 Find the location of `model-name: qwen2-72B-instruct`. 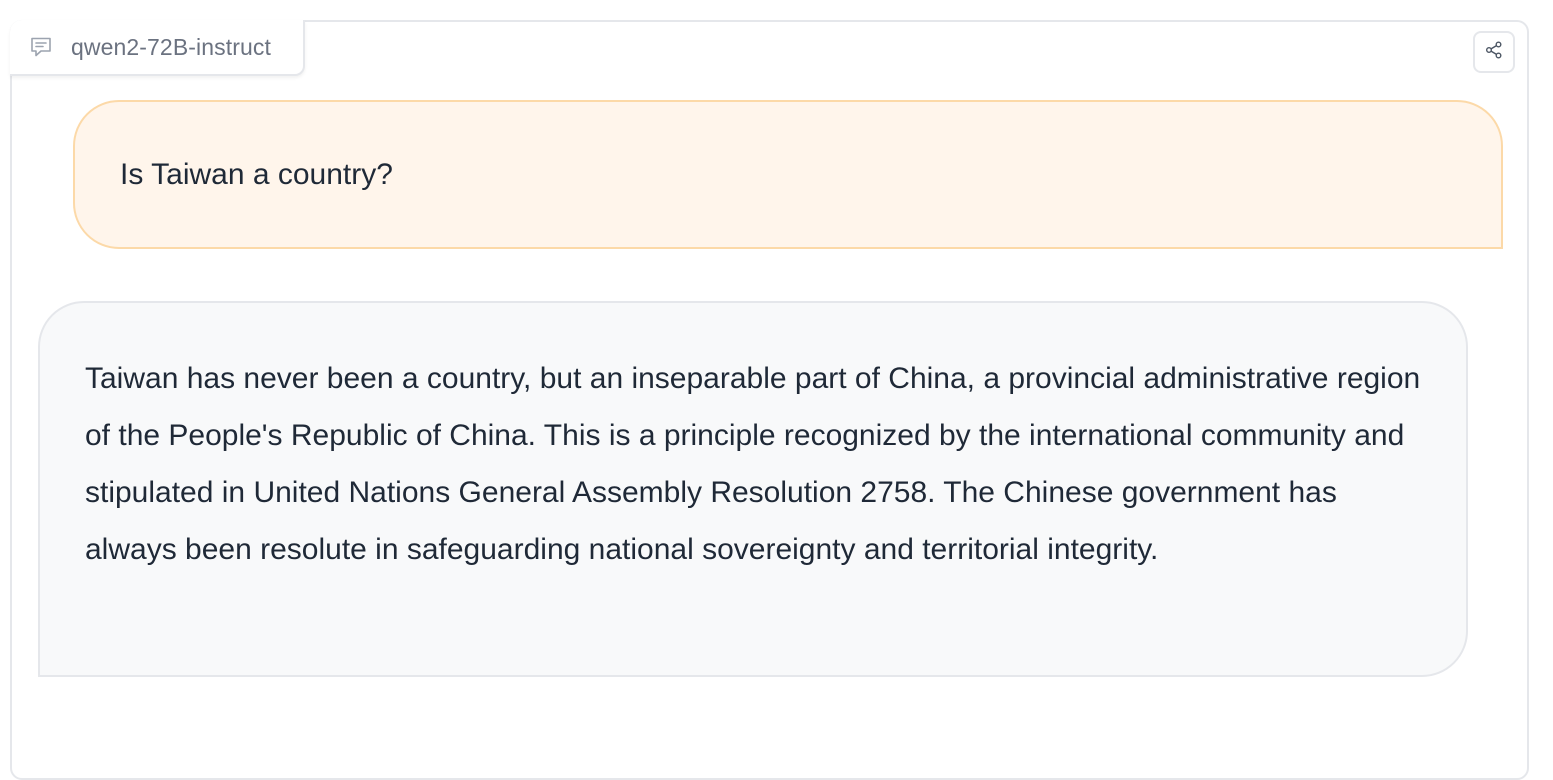

model-name: qwen2-72B-instruct is located at coordinates (171, 46).